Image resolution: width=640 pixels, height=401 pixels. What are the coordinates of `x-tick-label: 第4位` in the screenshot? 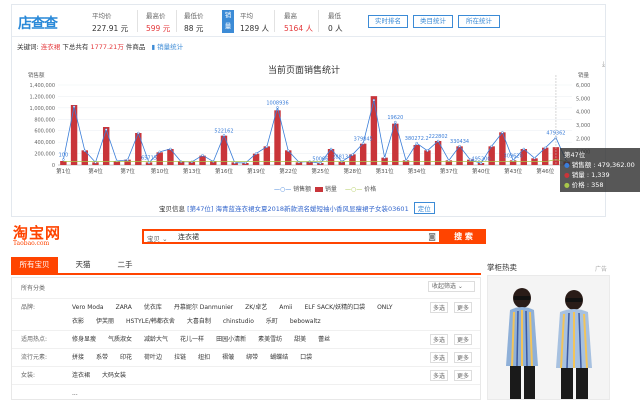 It's located at (95, 171).